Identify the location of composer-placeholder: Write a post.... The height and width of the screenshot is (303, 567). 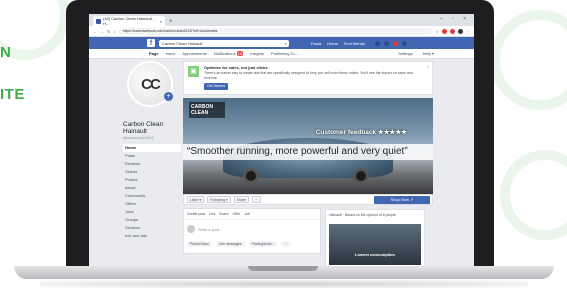
(210, 229).